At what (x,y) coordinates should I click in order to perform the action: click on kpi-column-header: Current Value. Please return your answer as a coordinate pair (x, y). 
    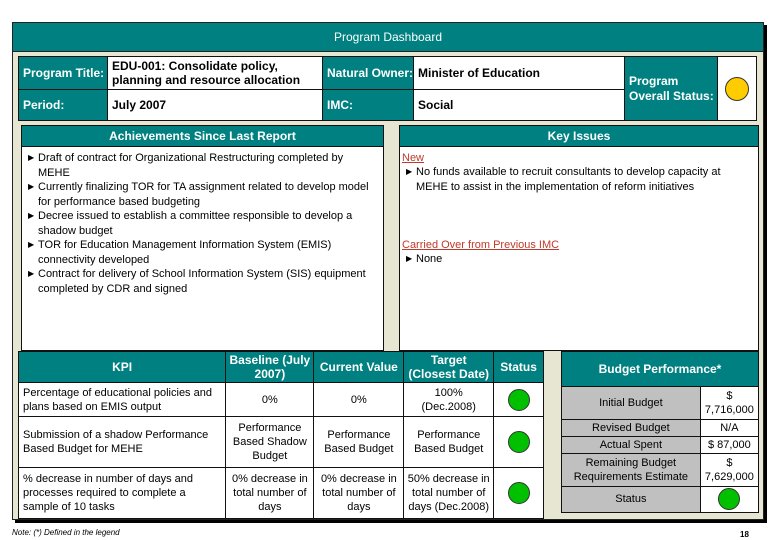
    Looking at the image, I should click on (359, 367).